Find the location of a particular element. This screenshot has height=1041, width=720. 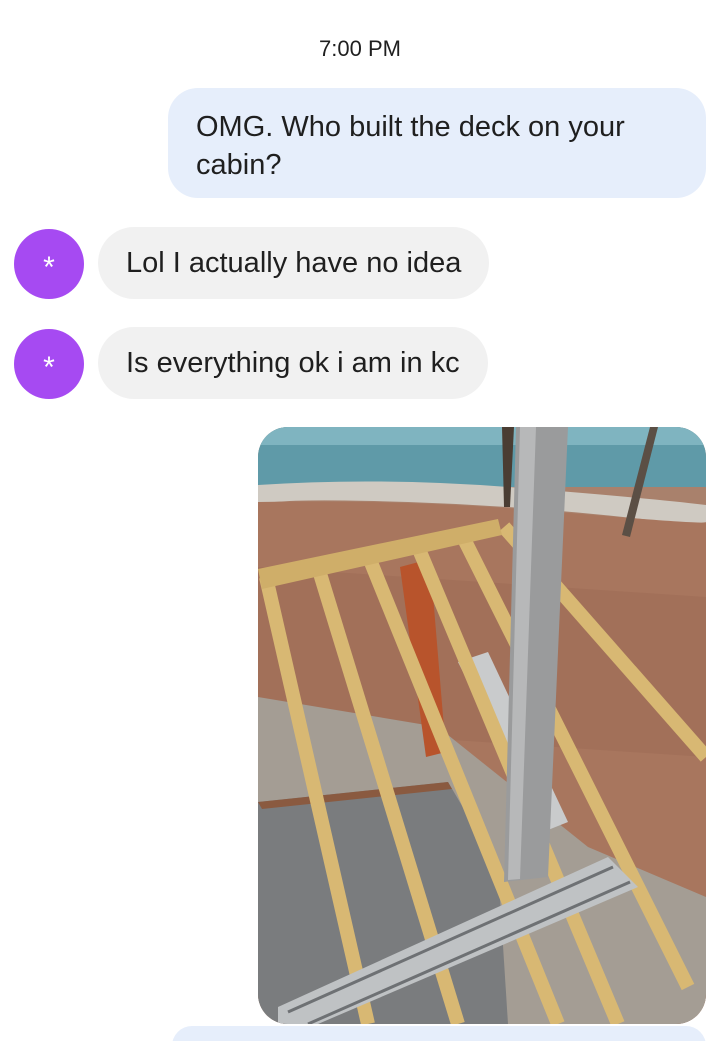

outgoing-message-bubble-partial is located at coordinates (439, 1033).